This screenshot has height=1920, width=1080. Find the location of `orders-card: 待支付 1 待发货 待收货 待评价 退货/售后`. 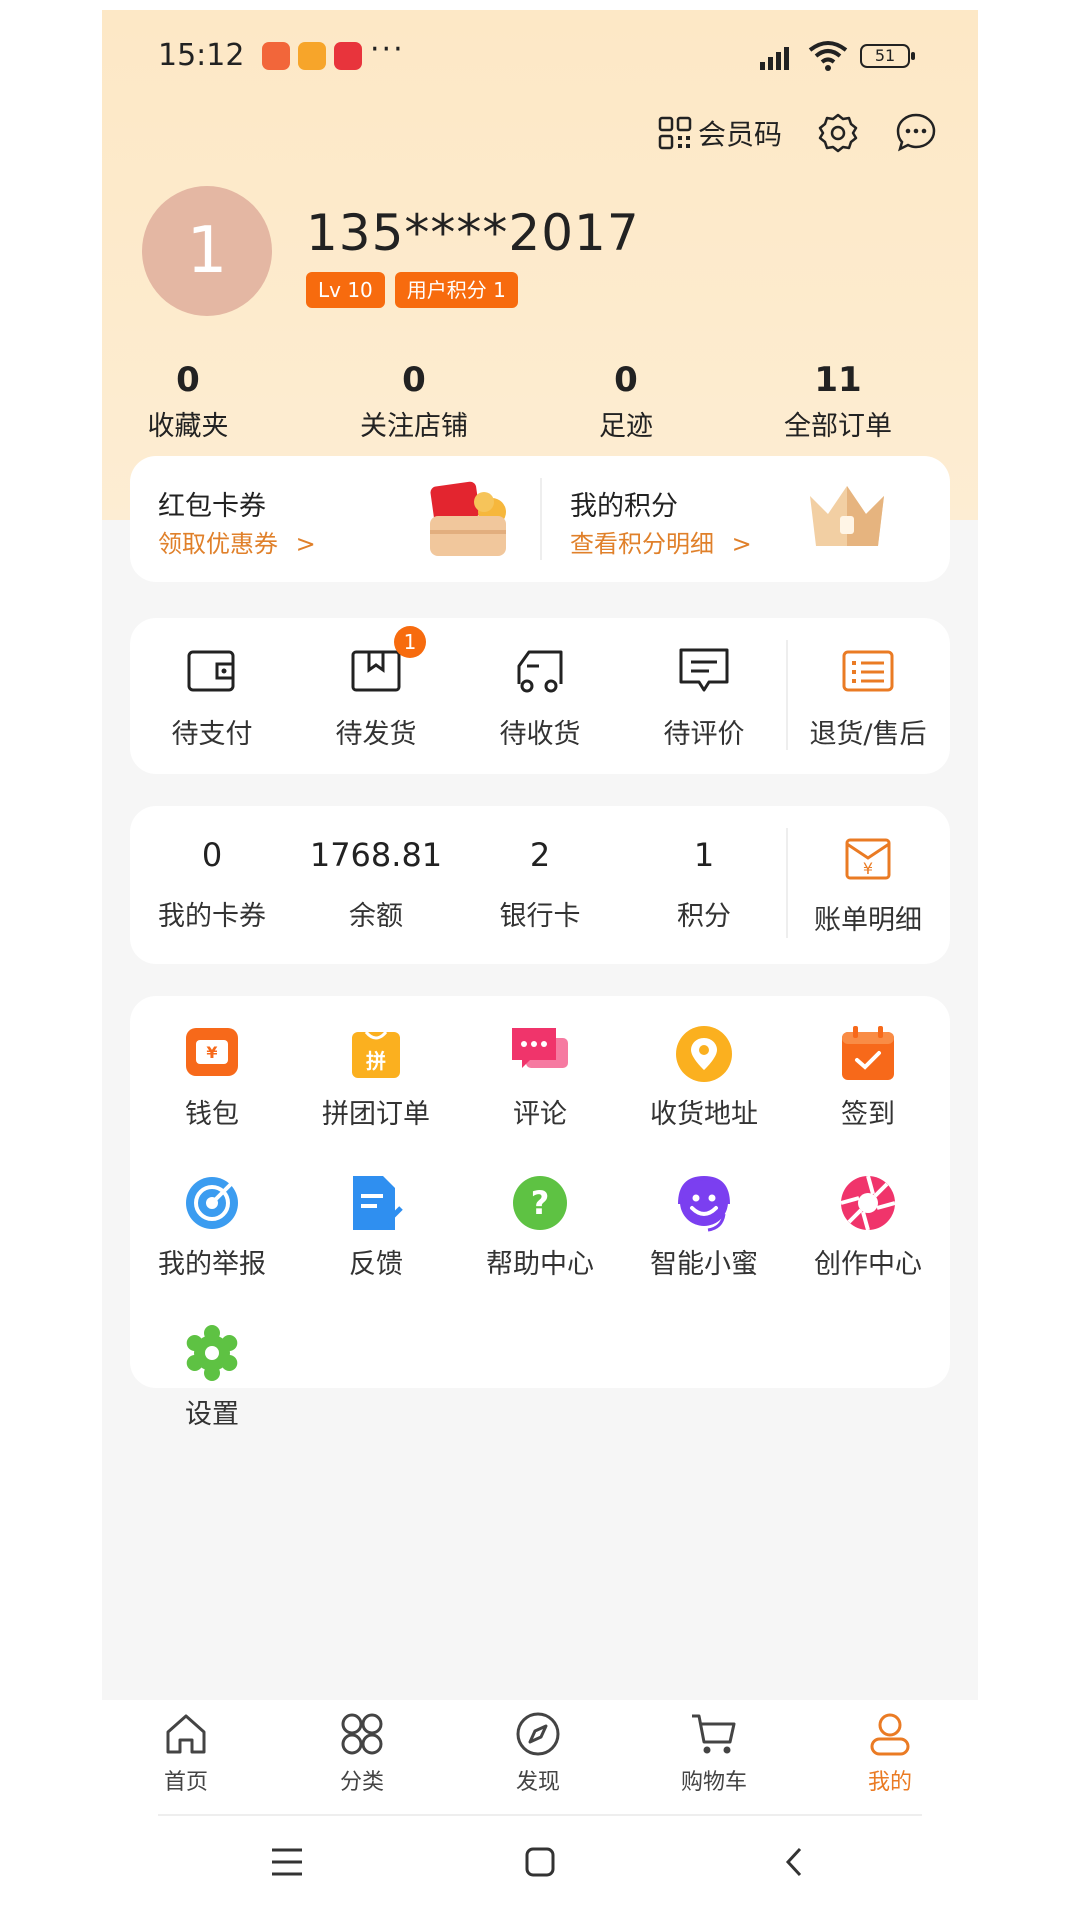

orders-card: 待支付 1 待发货 待收货 待评价 退货/售后 is located at coordinates (540, 696).